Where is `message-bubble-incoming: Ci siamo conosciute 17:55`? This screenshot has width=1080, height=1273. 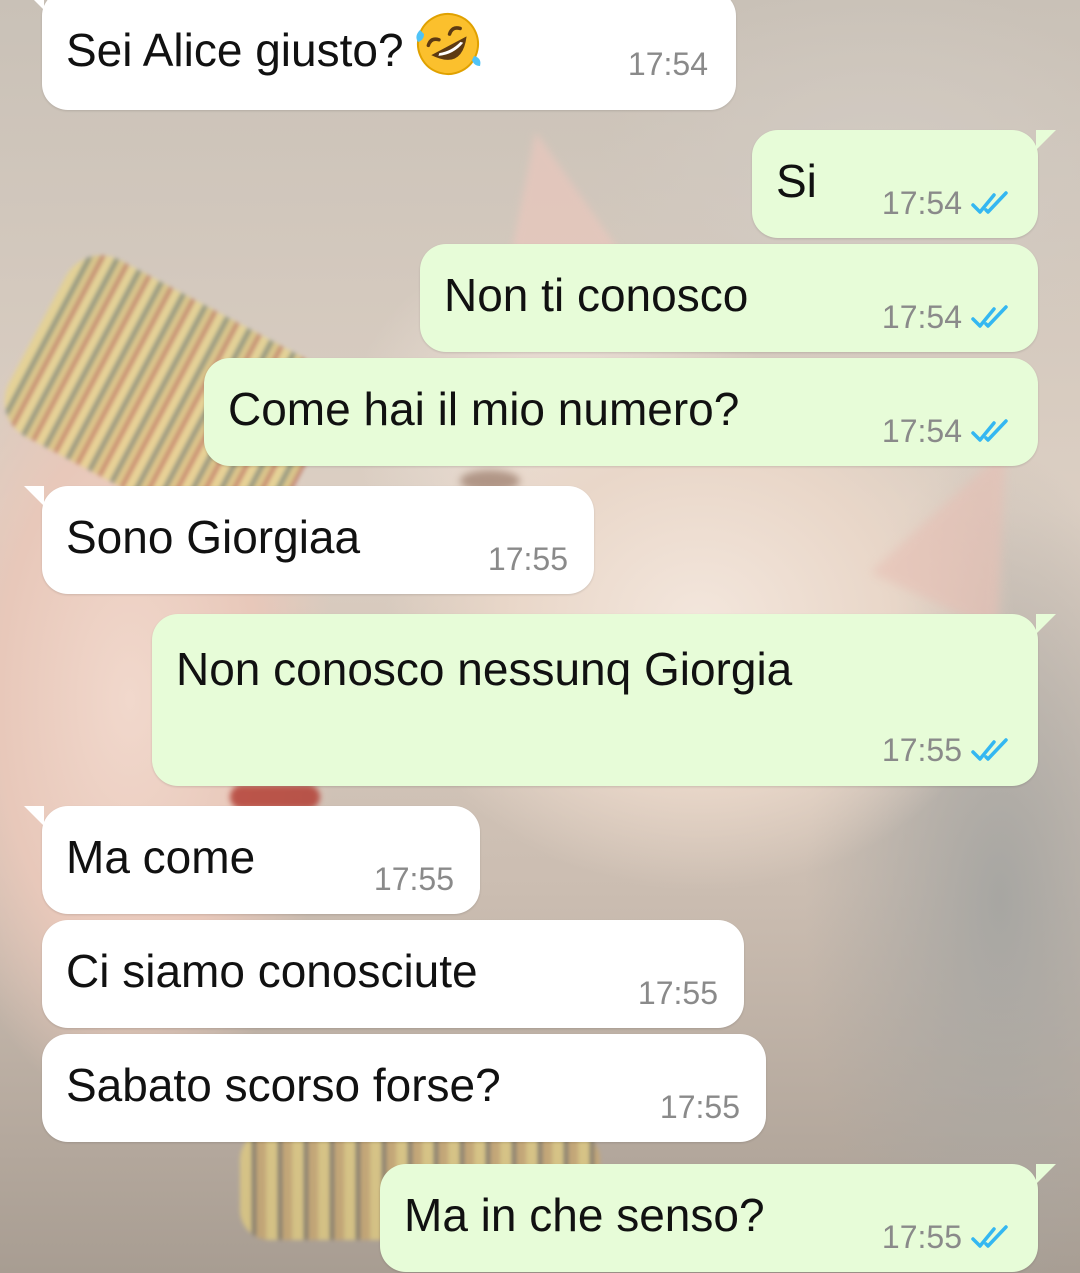
message-bubble-incoming: Ci siamo conosciute 17:55 is located at coordinates (393, 974).